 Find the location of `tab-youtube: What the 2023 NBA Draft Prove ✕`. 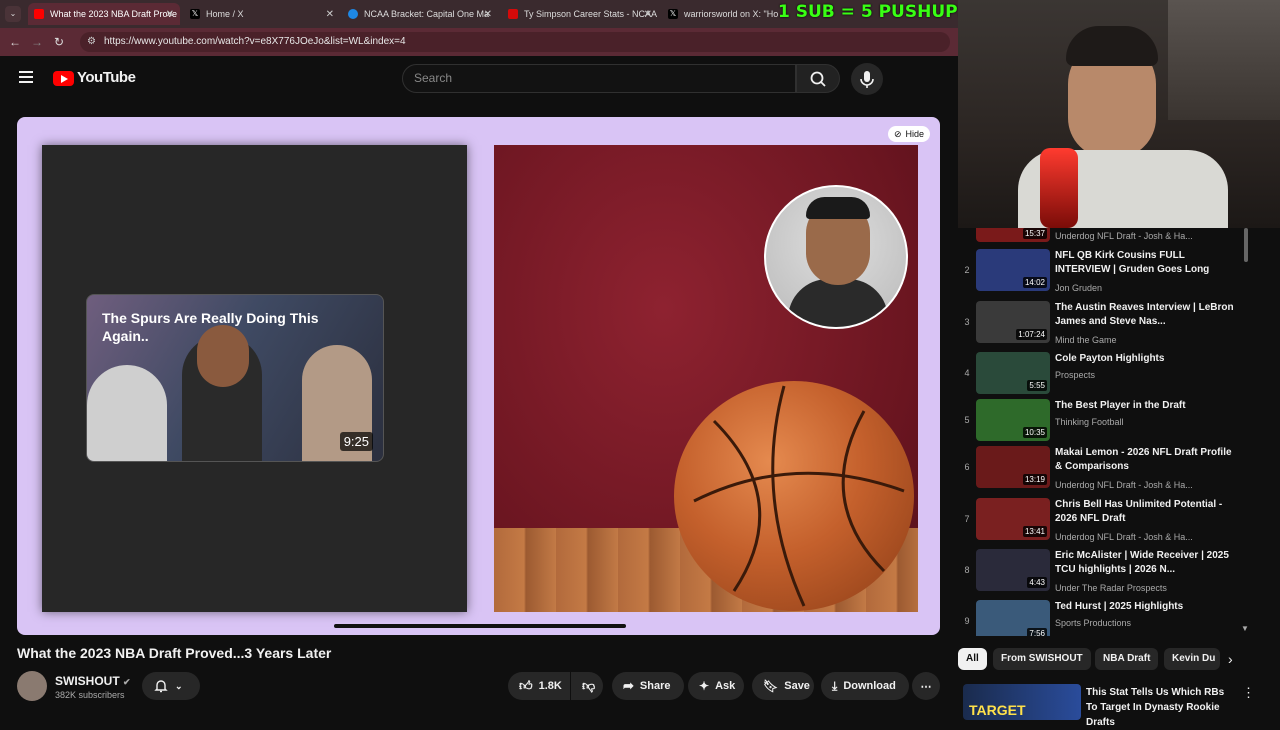

tab-youtube: What the 2023 NBA Draft Prove ✕ is located at coordinates (104, 14).